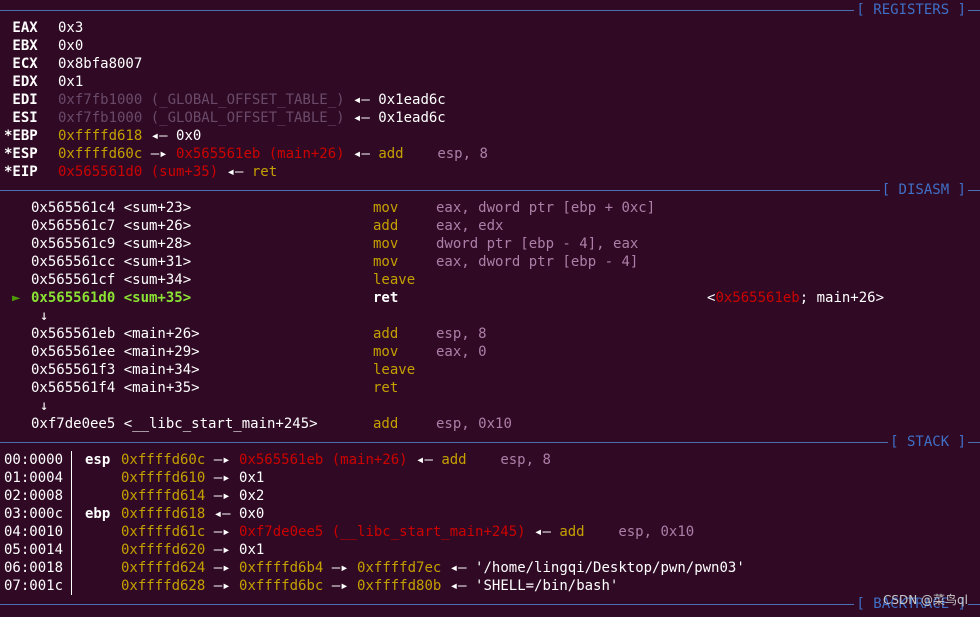 The image size is (980, 617). I want to click on register-name: *EBP, so click(21, 136).